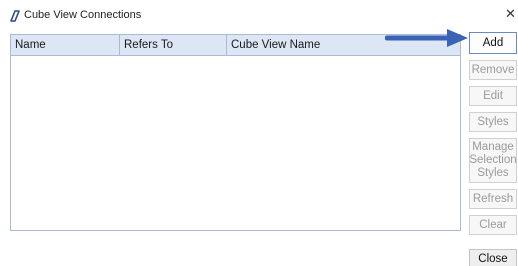 Image resolution: width=518 pixels, height=266 pixels. What do you see at coordinates (259, 14) in the screenshot?
I see `title-bar: Cube View Connections ✕` at bounding box center [259, 14].